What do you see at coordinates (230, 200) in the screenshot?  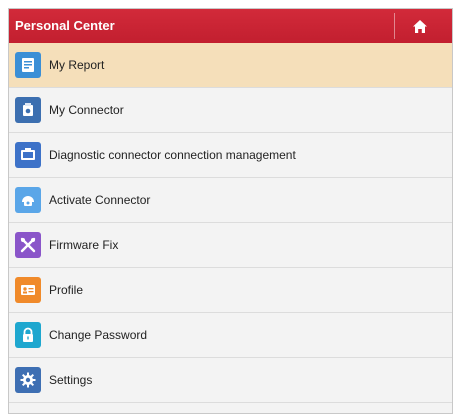 I see `menu-item-activate-connector: Activate Connector` at bounding box center [230, 200].